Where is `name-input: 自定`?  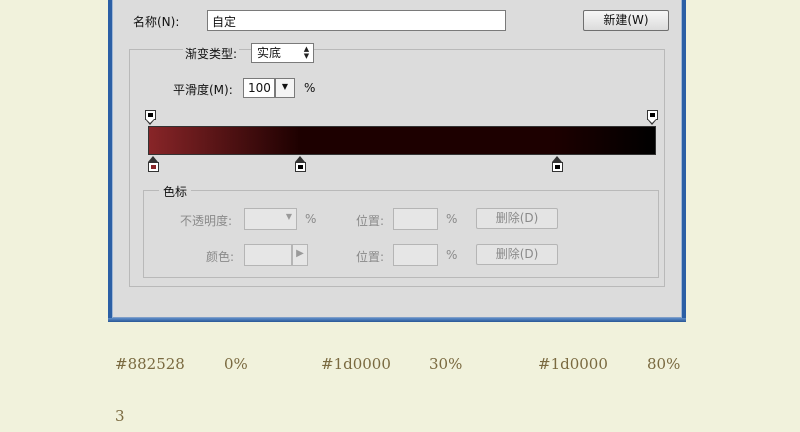 name-input: 自定 is located at coordinates (356, 20).